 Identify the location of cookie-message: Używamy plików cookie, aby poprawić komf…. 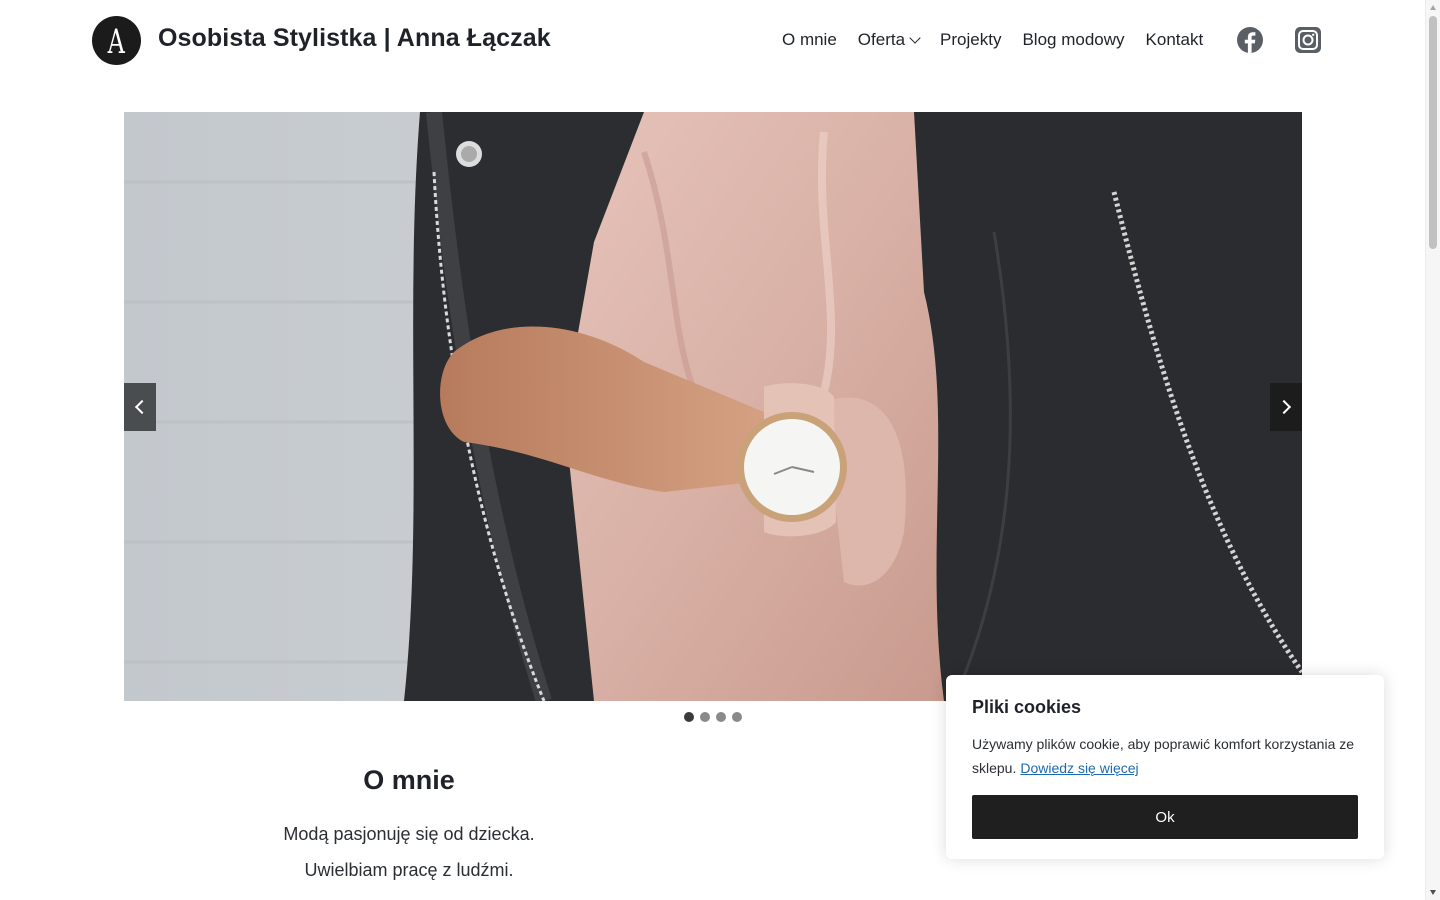
(1169, 756).